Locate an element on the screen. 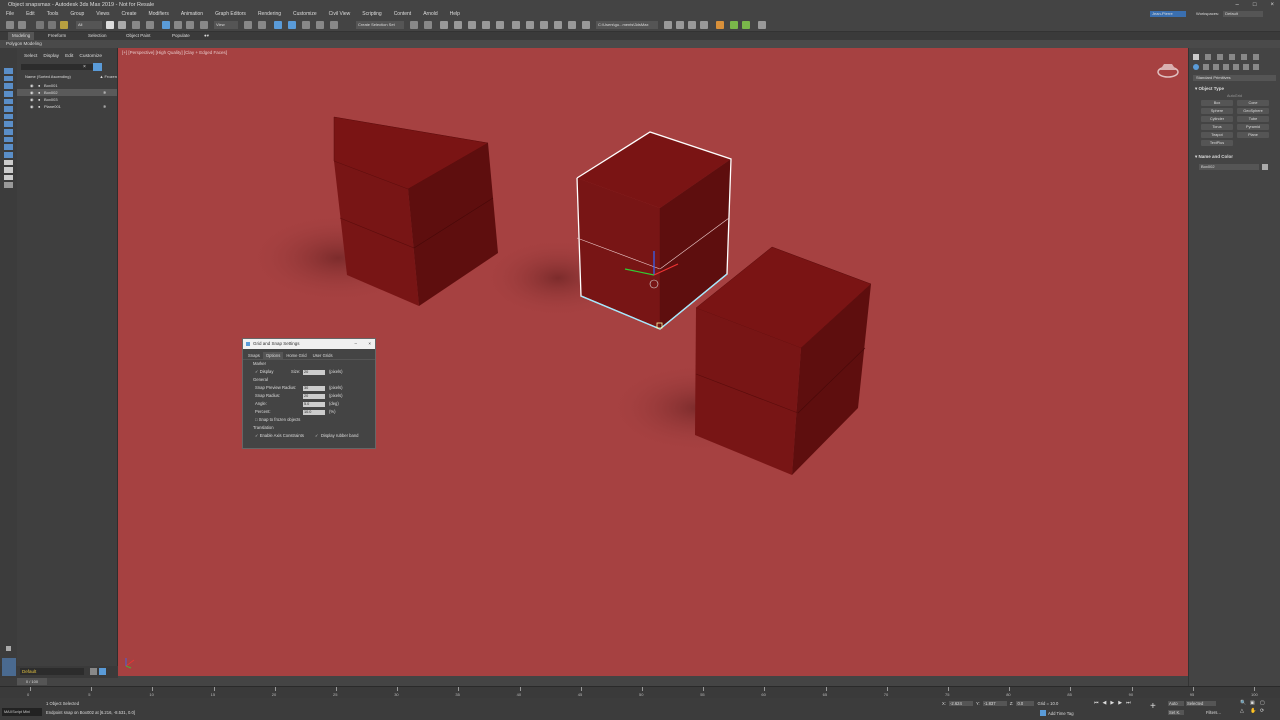 Image resolution: width=1280 pixels, height=720 pixels. lights-icon is located at coordinates (1216, 67).